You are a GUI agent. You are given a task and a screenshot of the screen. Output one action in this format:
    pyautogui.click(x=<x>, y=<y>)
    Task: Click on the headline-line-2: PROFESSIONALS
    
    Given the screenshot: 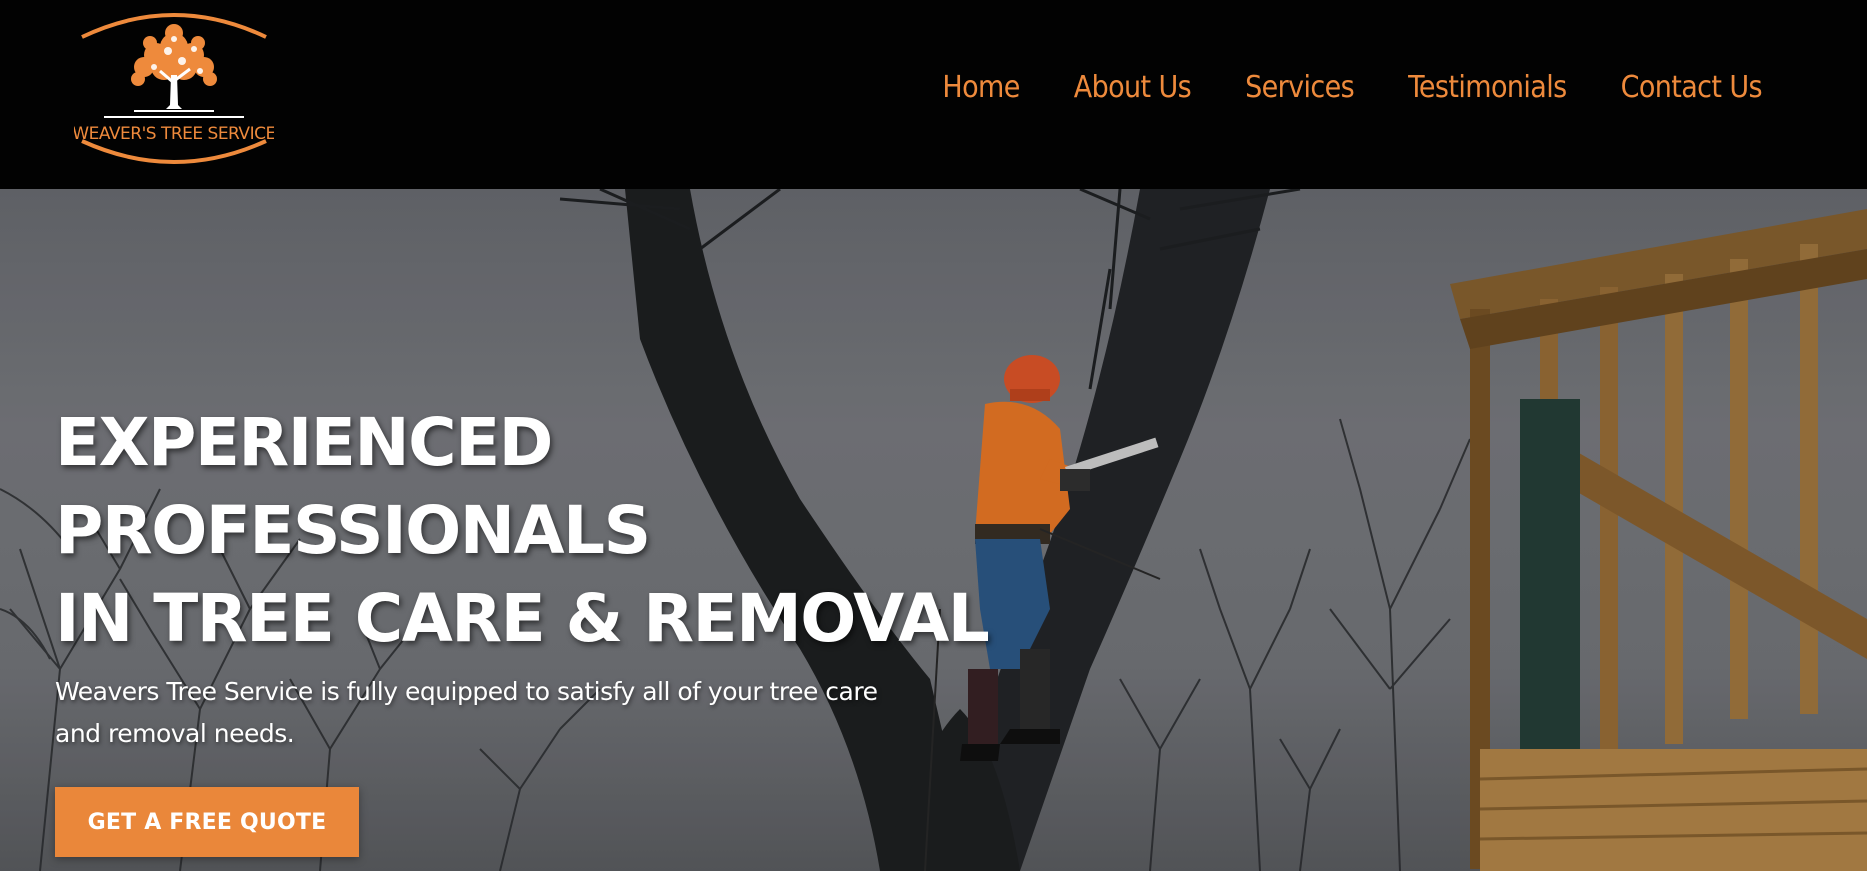 What is the action you would take?
    pyautogui.click(x=353, y=530)
    